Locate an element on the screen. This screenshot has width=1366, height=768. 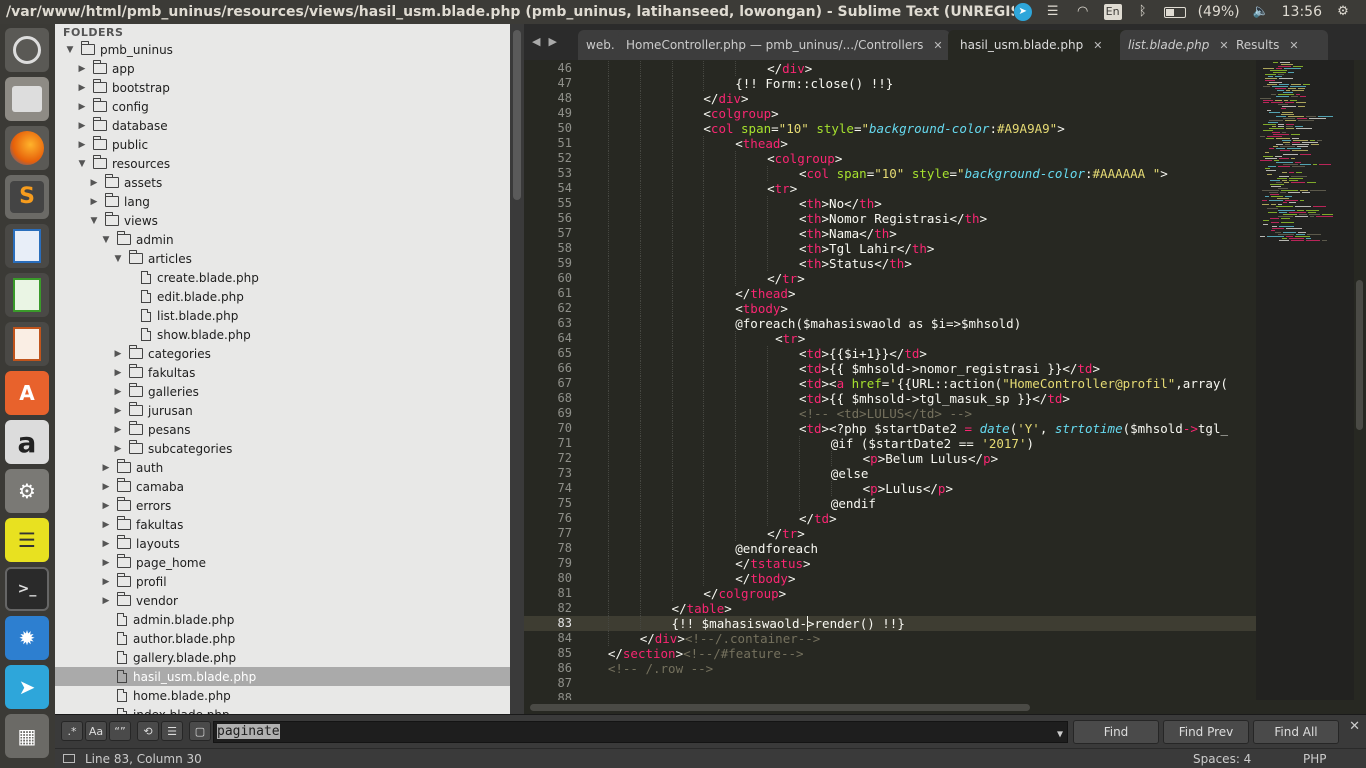
code-line: <!-- /.row --> is located at coordinates (660, 668).